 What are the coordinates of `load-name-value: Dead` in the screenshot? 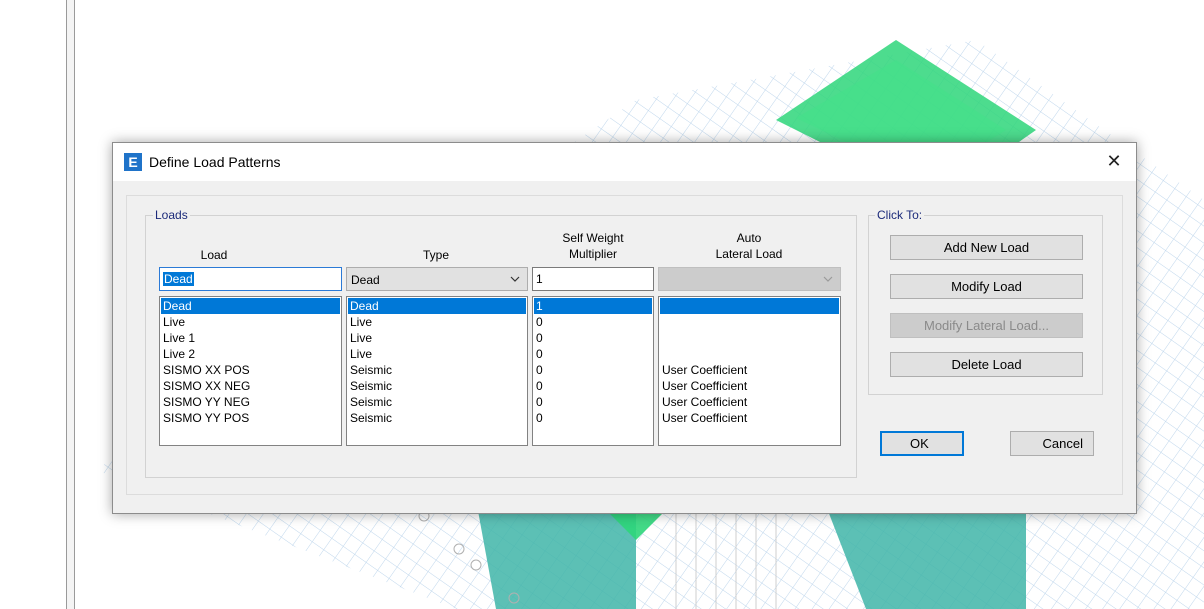 It's located at (178, 279).